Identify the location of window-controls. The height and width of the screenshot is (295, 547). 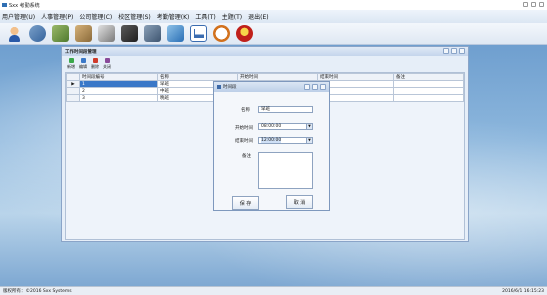
(533, 4).